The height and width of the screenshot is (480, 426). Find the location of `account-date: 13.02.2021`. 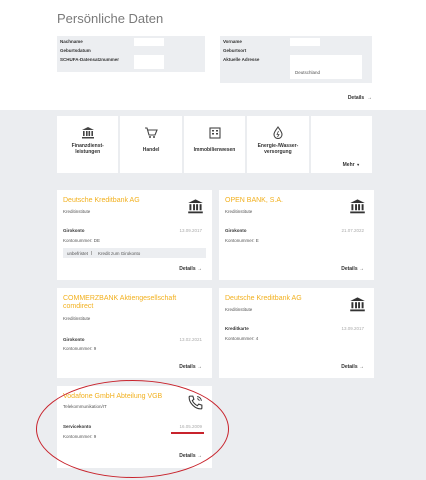

account-date: 13.02.2021 is located at coordinates (190, 339).